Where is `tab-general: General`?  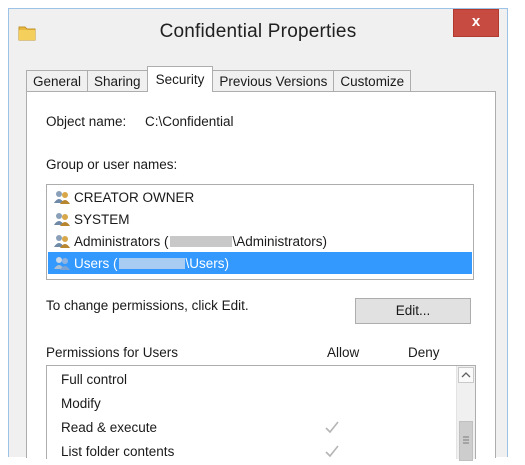
tab-general: General is located at coordinates (57, 81).